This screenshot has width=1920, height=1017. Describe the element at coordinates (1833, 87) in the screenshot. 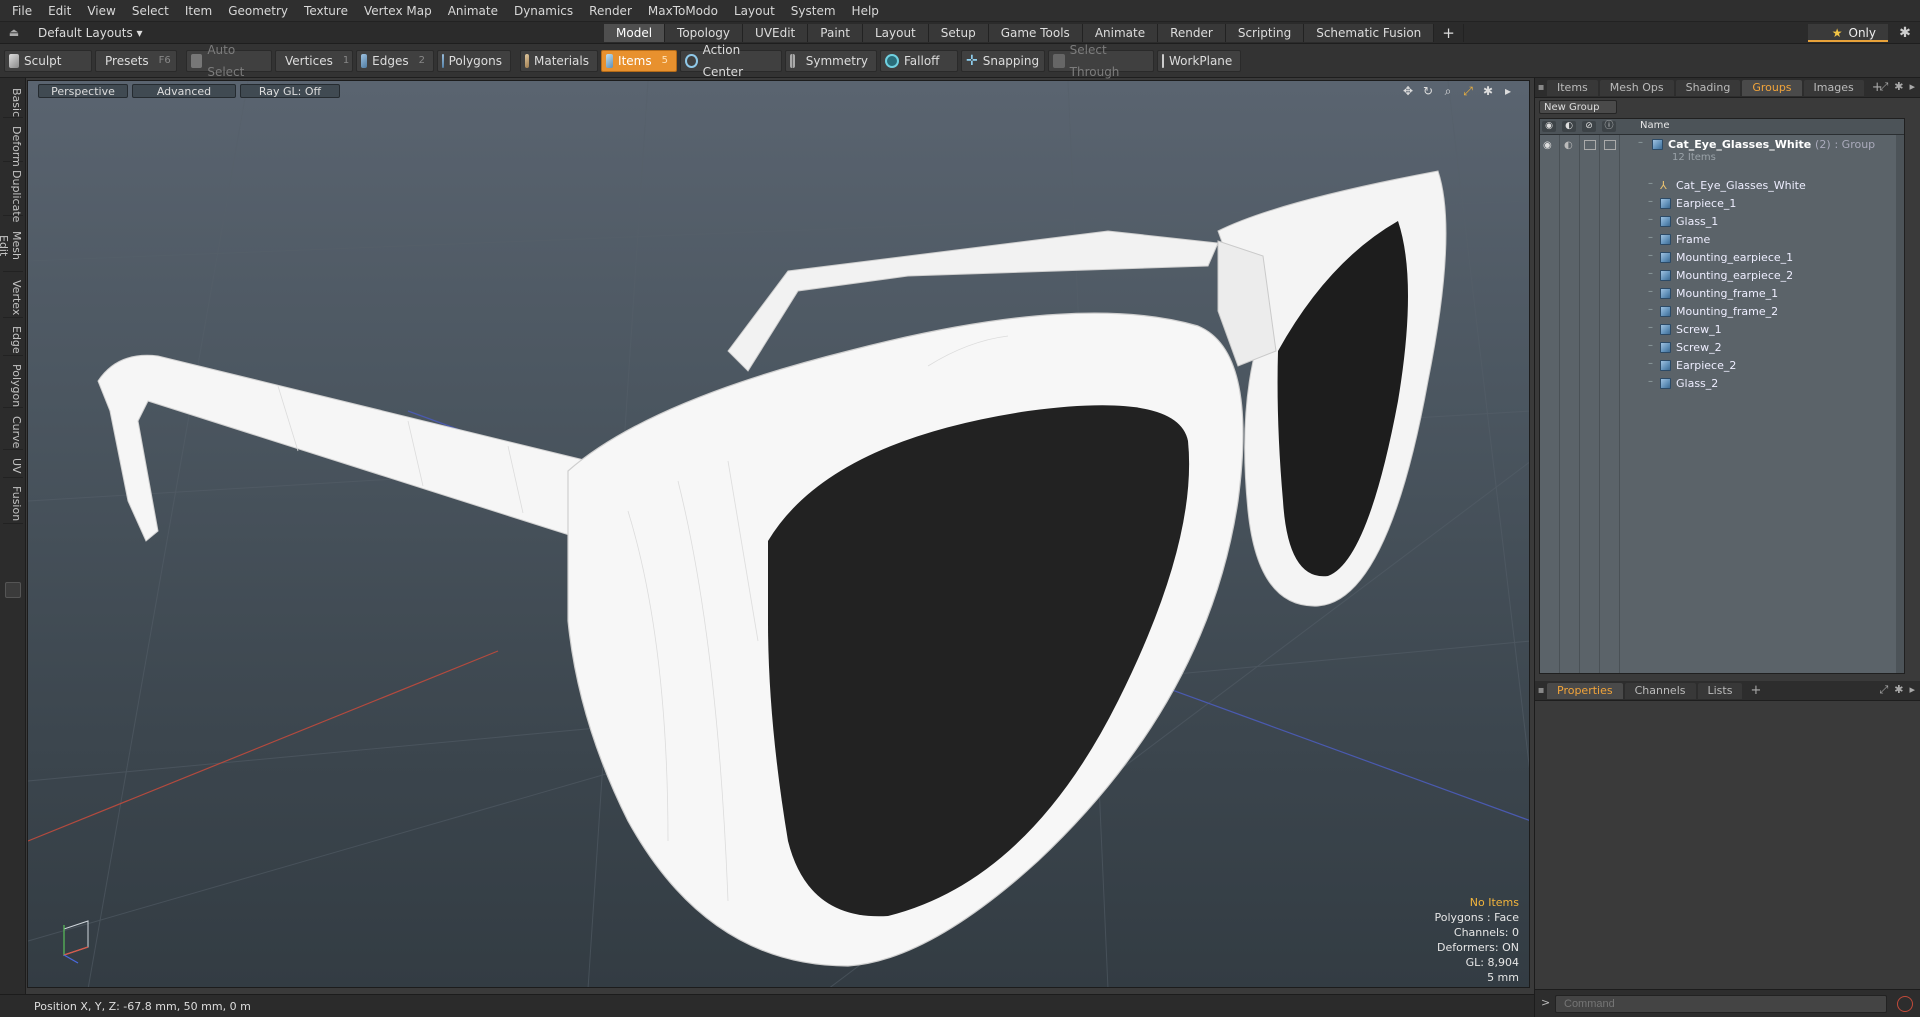

I see `tab-images: Images` at that location.